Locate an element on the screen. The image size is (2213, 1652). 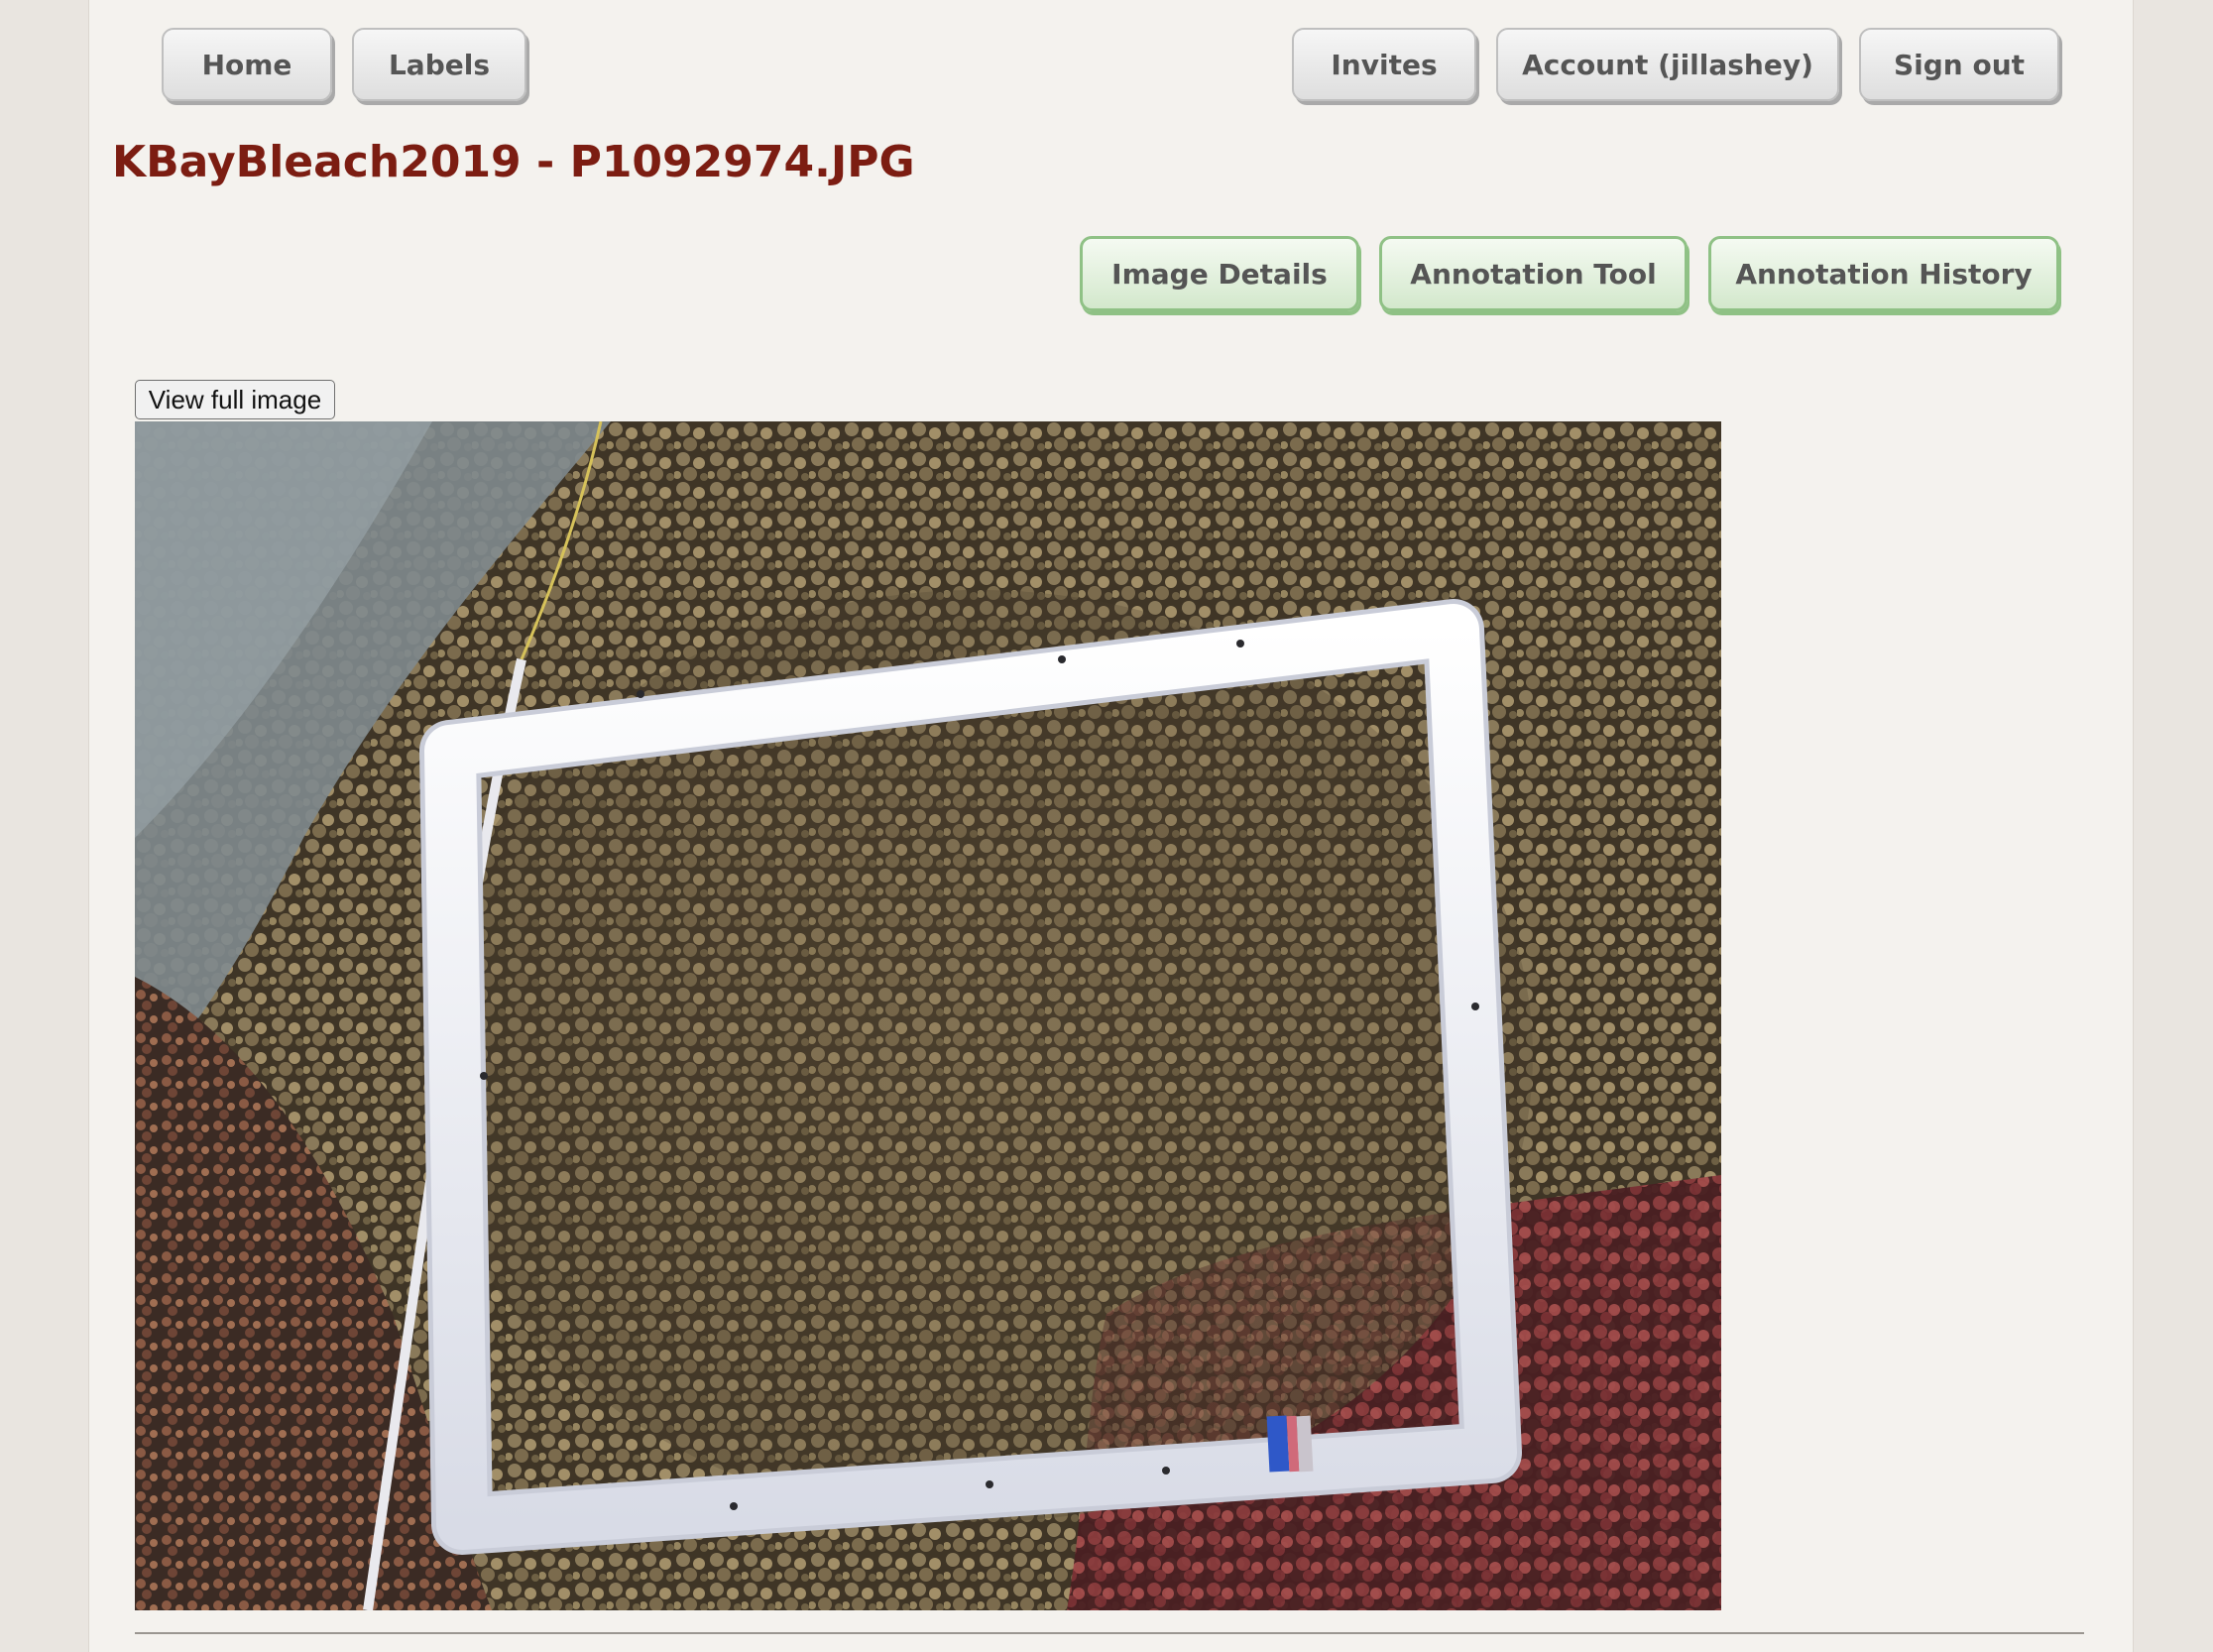
labels-button: Labels is located at coordinates (439, 64).